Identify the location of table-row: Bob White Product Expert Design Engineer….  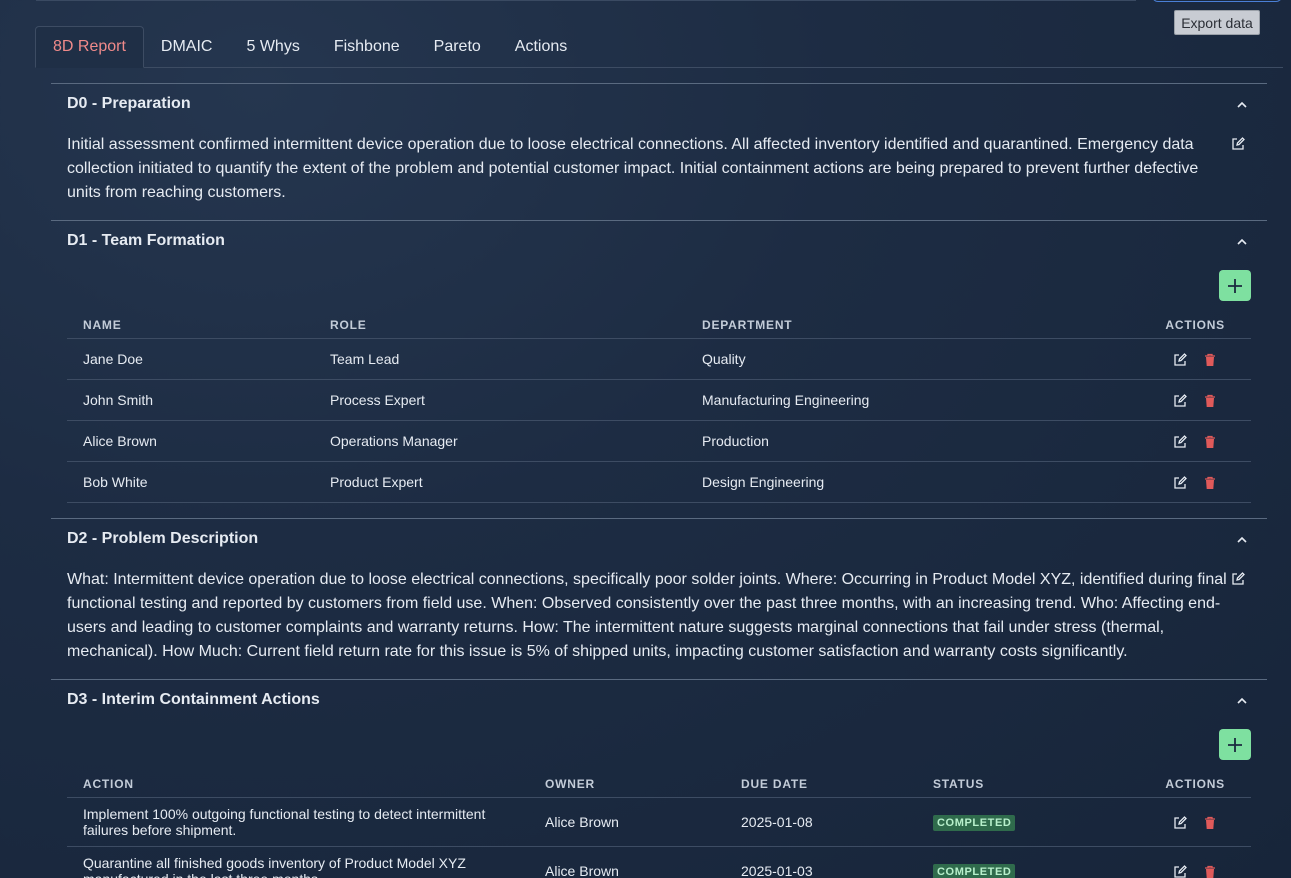
(659, 482).